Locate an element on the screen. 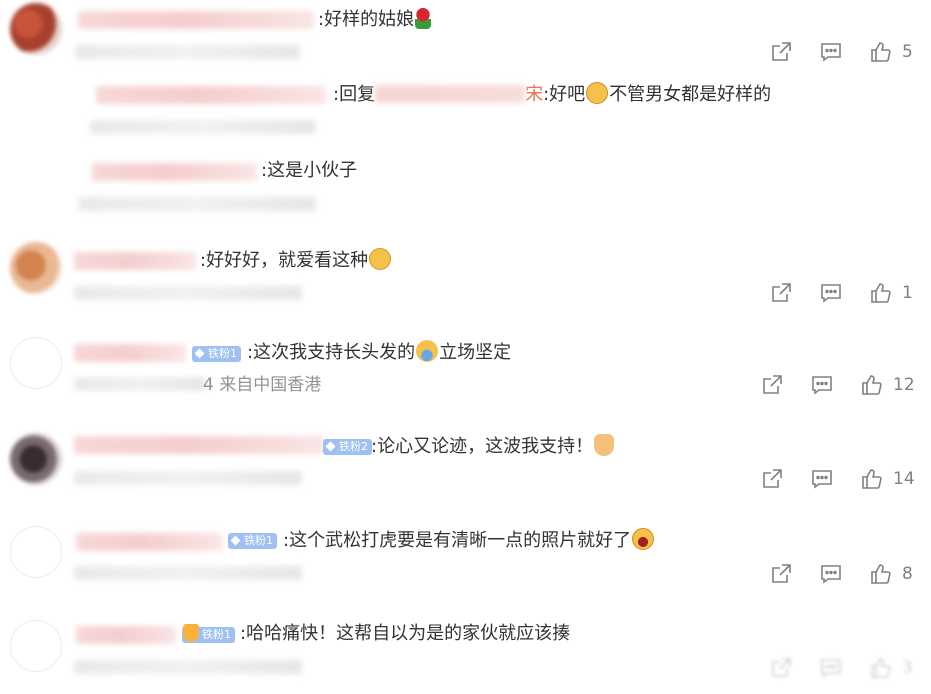  comment-text: :哈哈痛快！这帮自以为是的家伙就应该揍 is located at coordinates (405, 633).